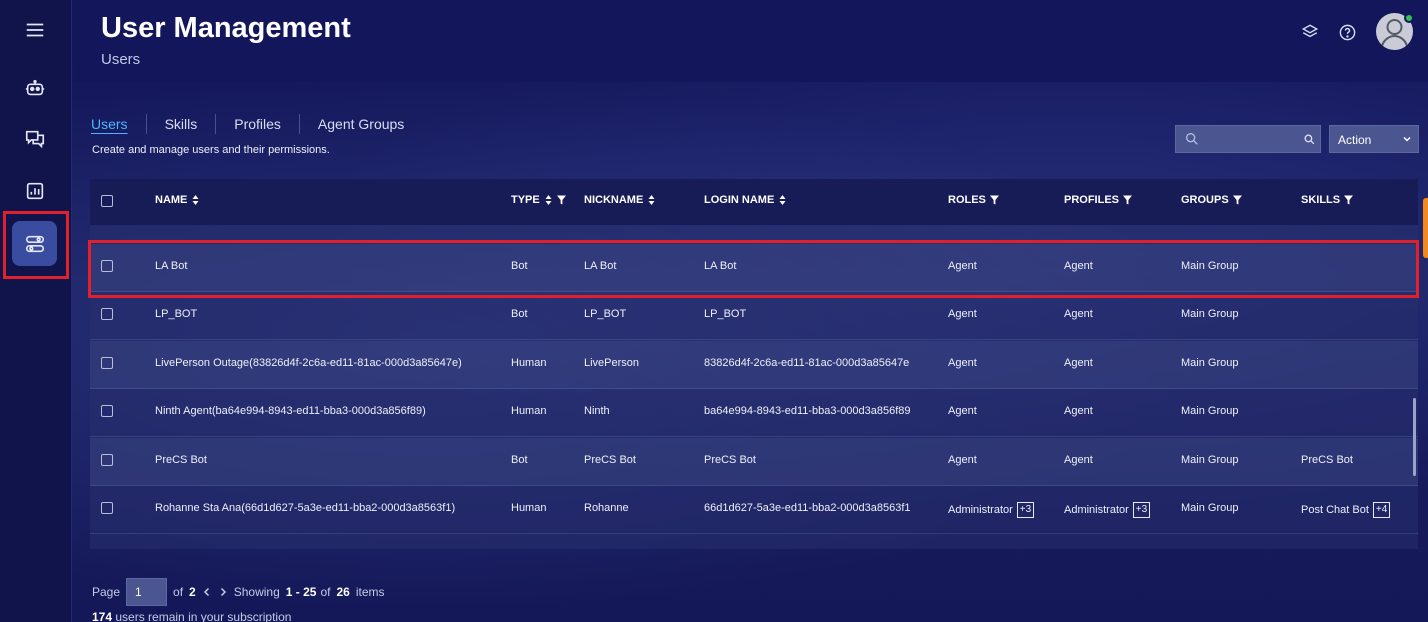  Describe the element at coordinates (1425, 228) in the screenshot. I see `side-feedback-tab` at that location.